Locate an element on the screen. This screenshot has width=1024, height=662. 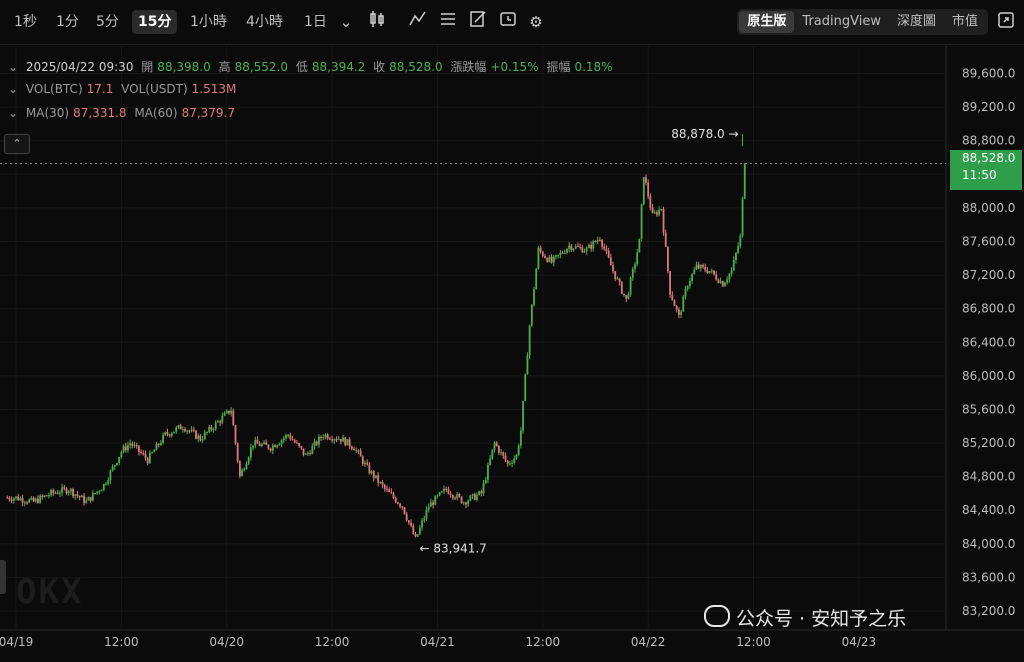
left-panel-handle is located at coordinates (3, 577).